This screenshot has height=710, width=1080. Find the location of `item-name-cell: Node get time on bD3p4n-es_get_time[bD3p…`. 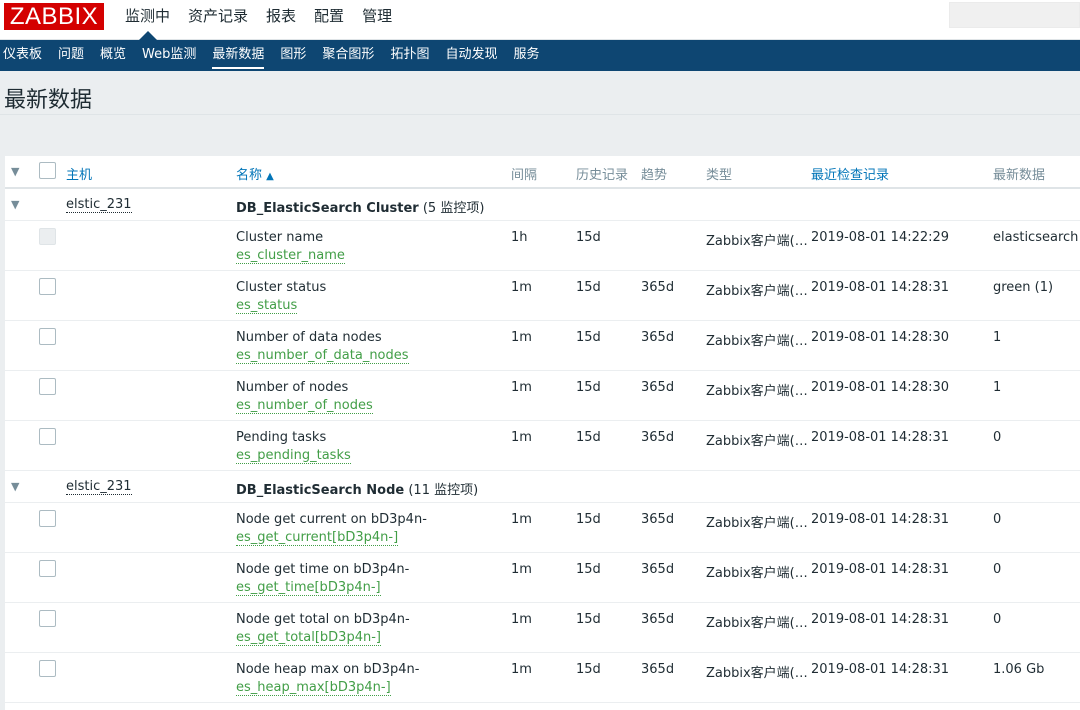

item-name-cell: Node get time on bD3p4n-es_get_time[bD3p… is located at coordinates (373, 577).